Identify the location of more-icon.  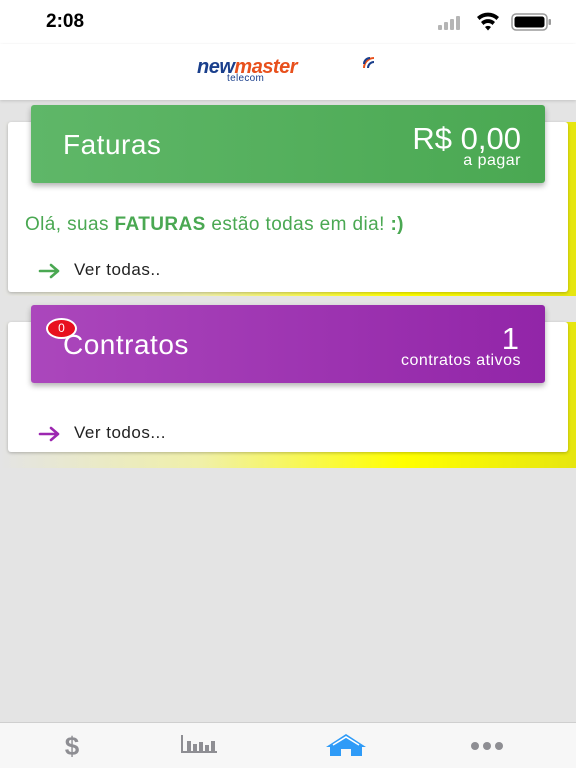
(487, 746).